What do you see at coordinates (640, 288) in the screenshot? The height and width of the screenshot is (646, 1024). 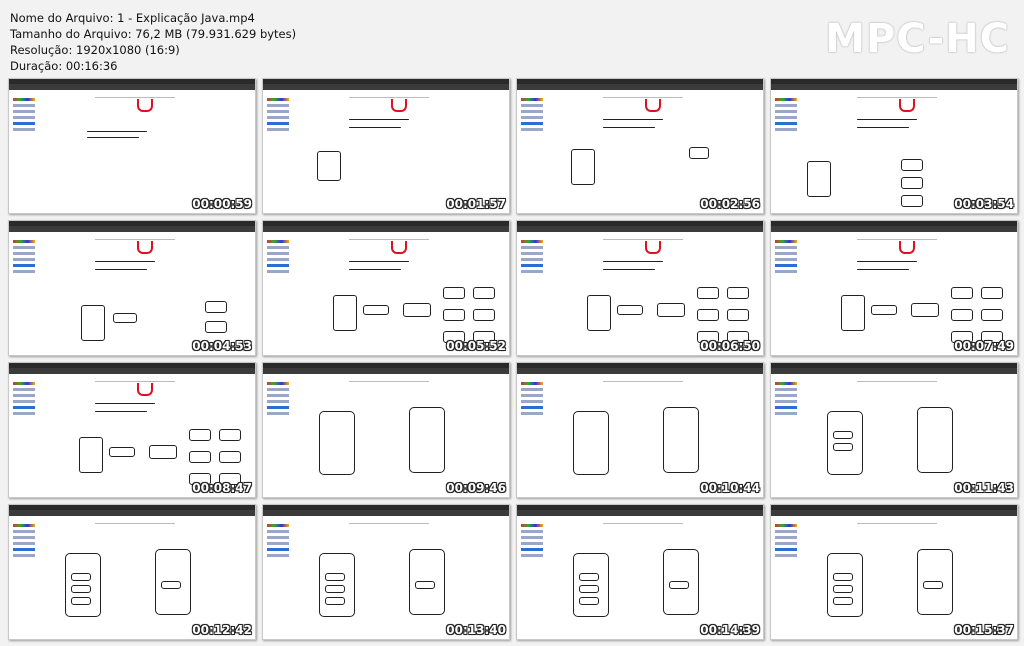 I see `video-thumbnail: 00:06:50` at bounding box center [640, 288].